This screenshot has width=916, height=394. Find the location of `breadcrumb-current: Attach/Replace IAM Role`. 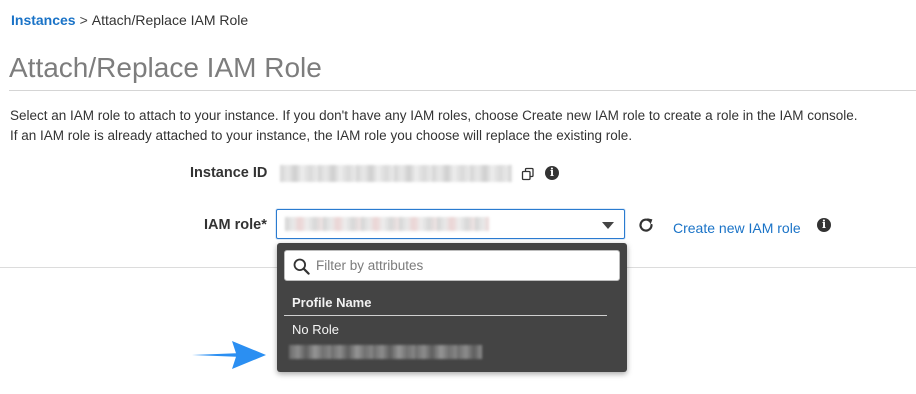

breadcrumb-current: Attach/Replace IAM Role is located at coordinates (170, 20).